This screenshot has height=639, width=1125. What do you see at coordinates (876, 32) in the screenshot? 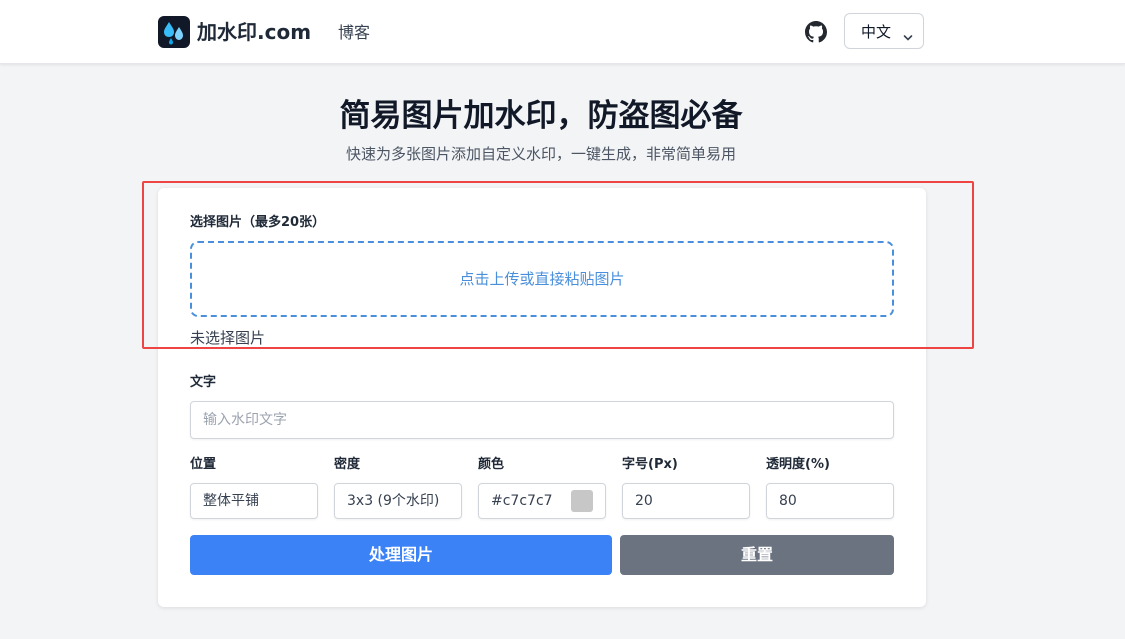
I see `language-selected-label: 中文` at bounding box center [876, 32].